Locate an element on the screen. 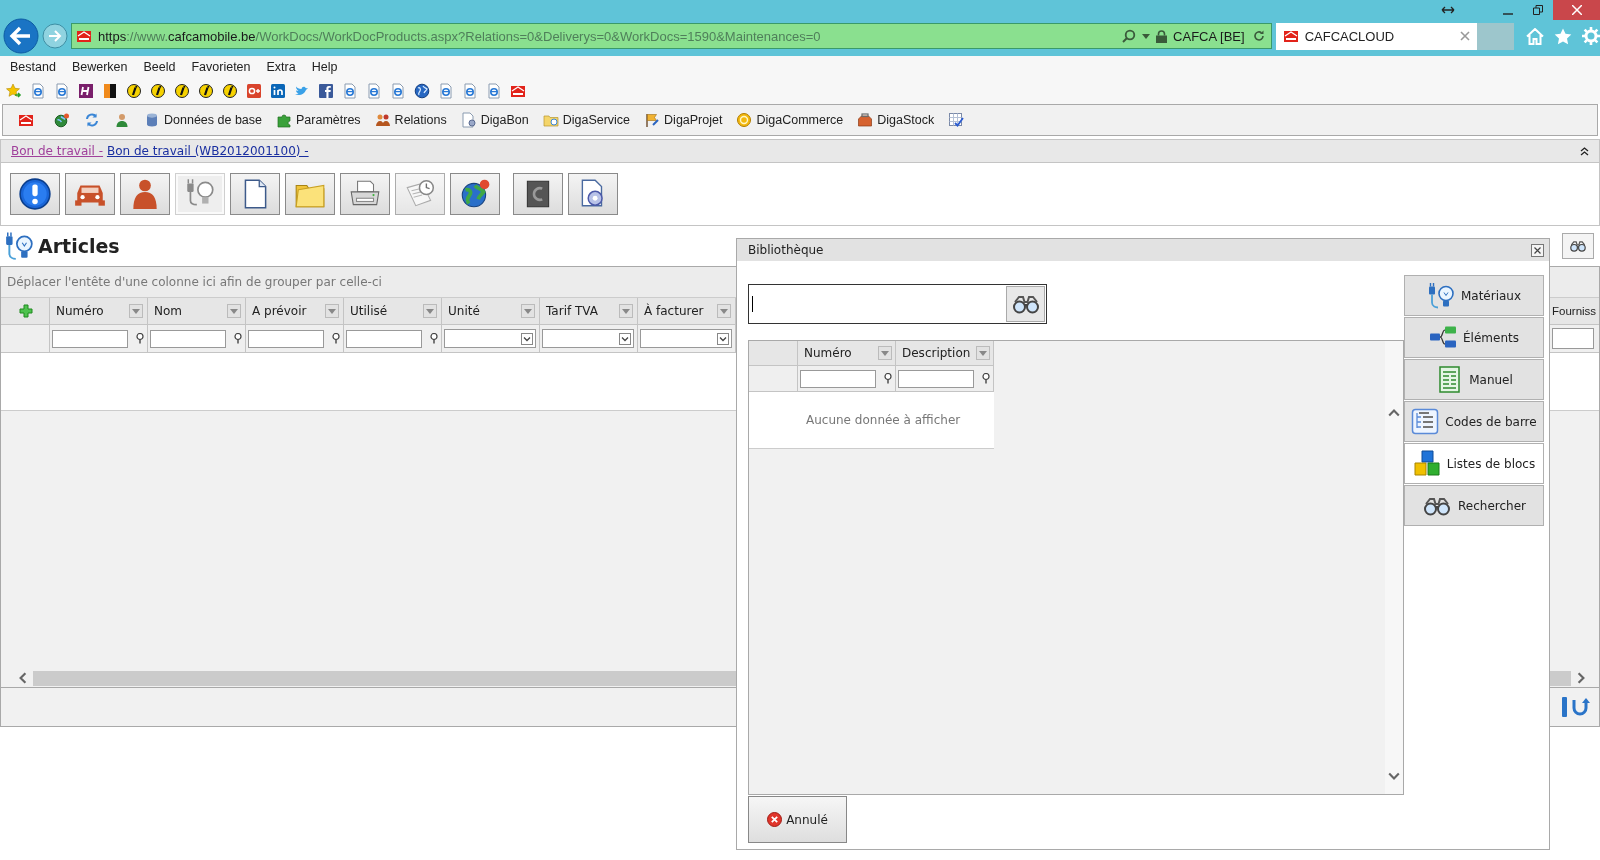 Image resolution: width=1600 pixels, height=860 pixels. column-header: Fourniss is located at coordinates (1574, 311).